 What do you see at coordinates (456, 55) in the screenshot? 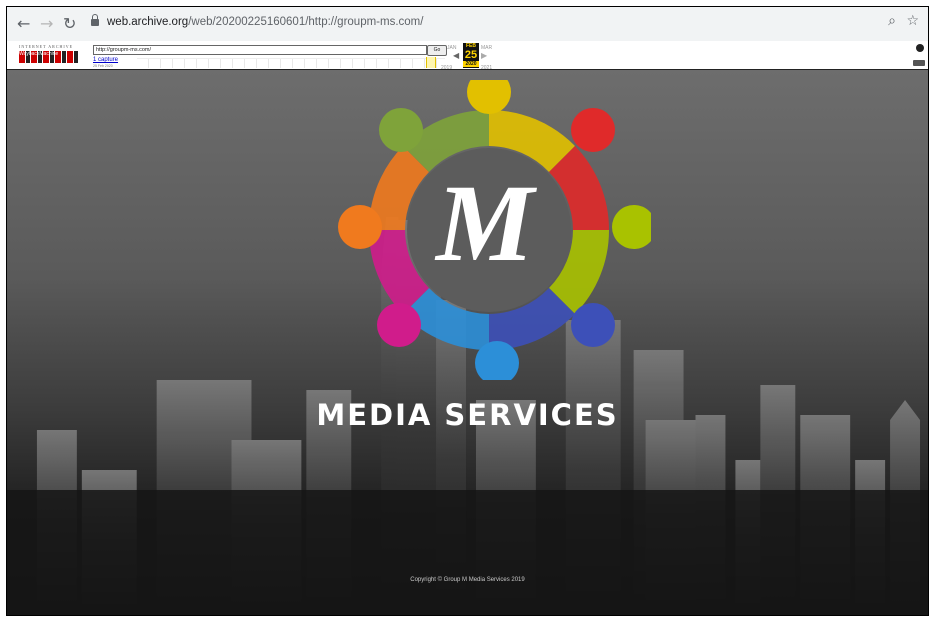
I see `wayback-prev-arrow-icon: ◀` at bounding box center [456, 55].